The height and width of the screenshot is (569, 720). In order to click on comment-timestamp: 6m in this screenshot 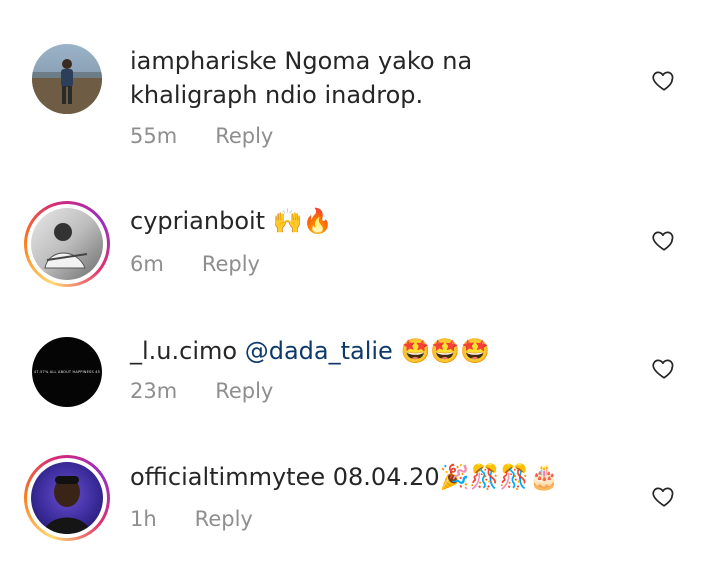, I will do `click(147, 264)`.